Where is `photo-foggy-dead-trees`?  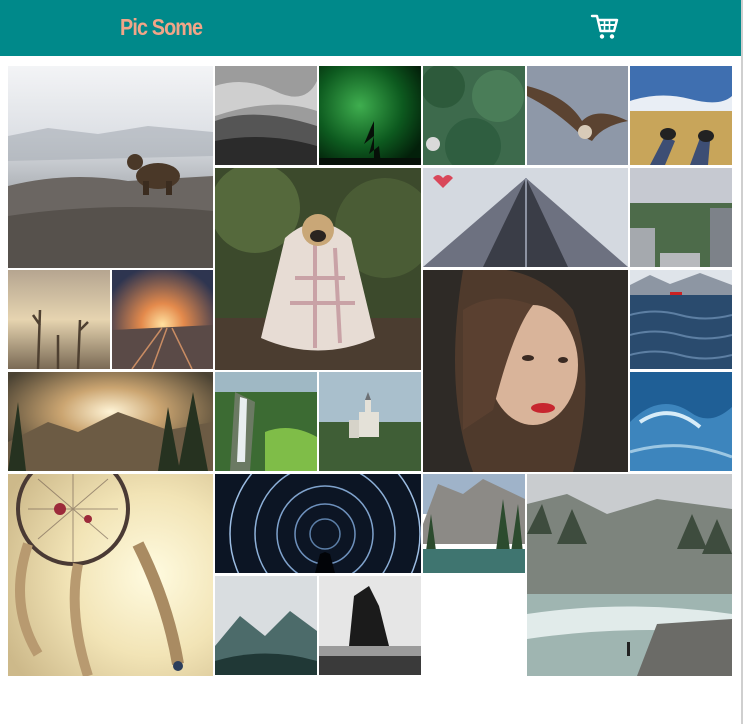
photo-foggy-dead-trees is located at coordinates (59, 319).